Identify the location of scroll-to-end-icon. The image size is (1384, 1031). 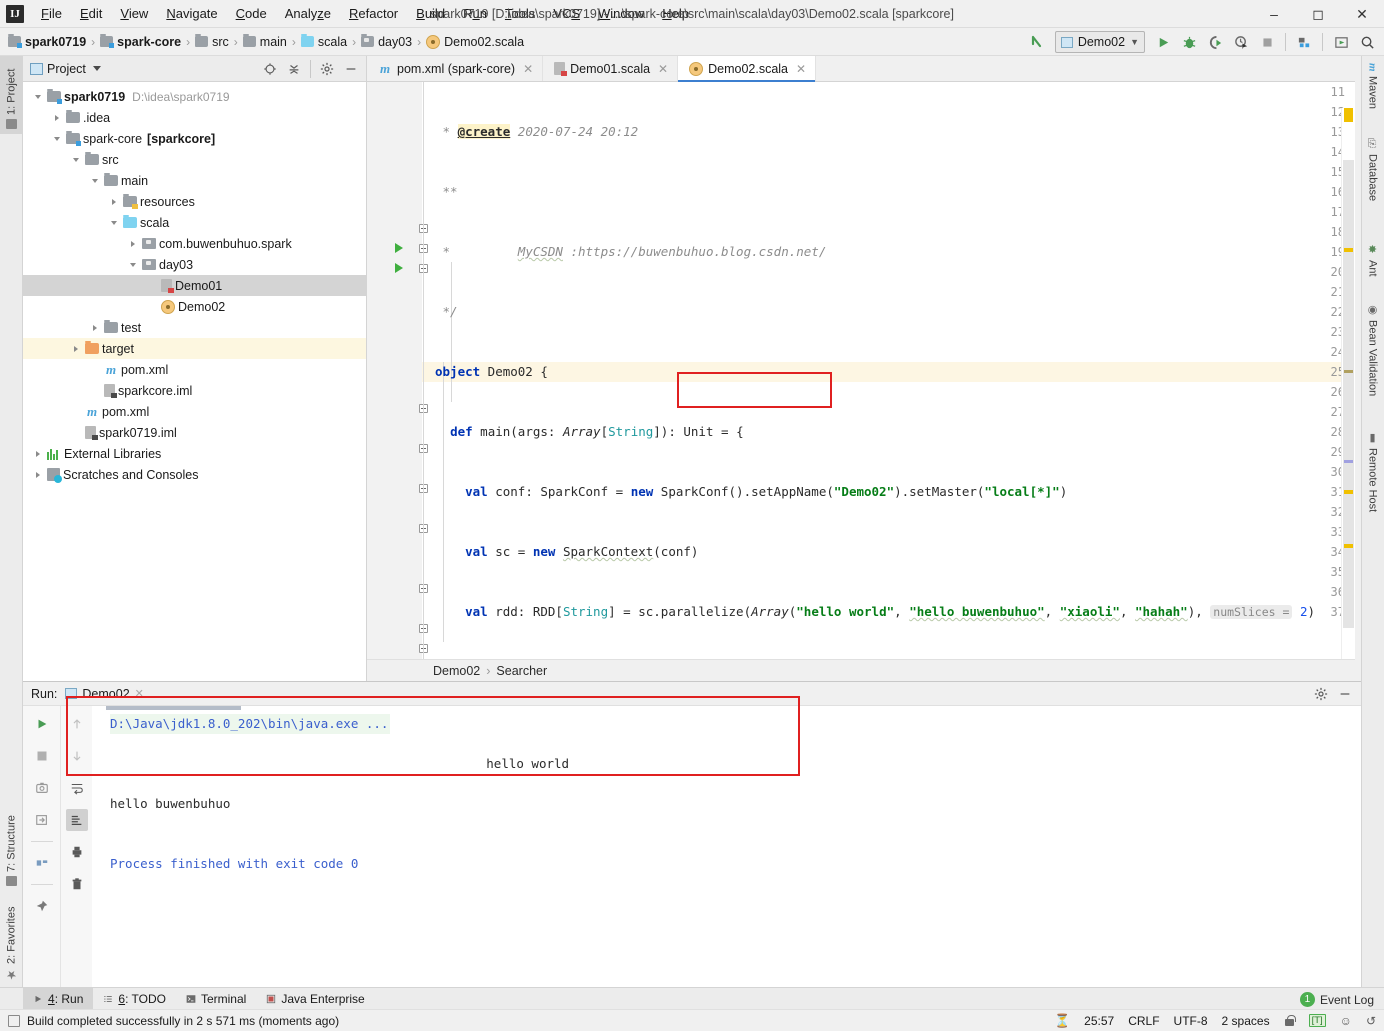
(76, 820).